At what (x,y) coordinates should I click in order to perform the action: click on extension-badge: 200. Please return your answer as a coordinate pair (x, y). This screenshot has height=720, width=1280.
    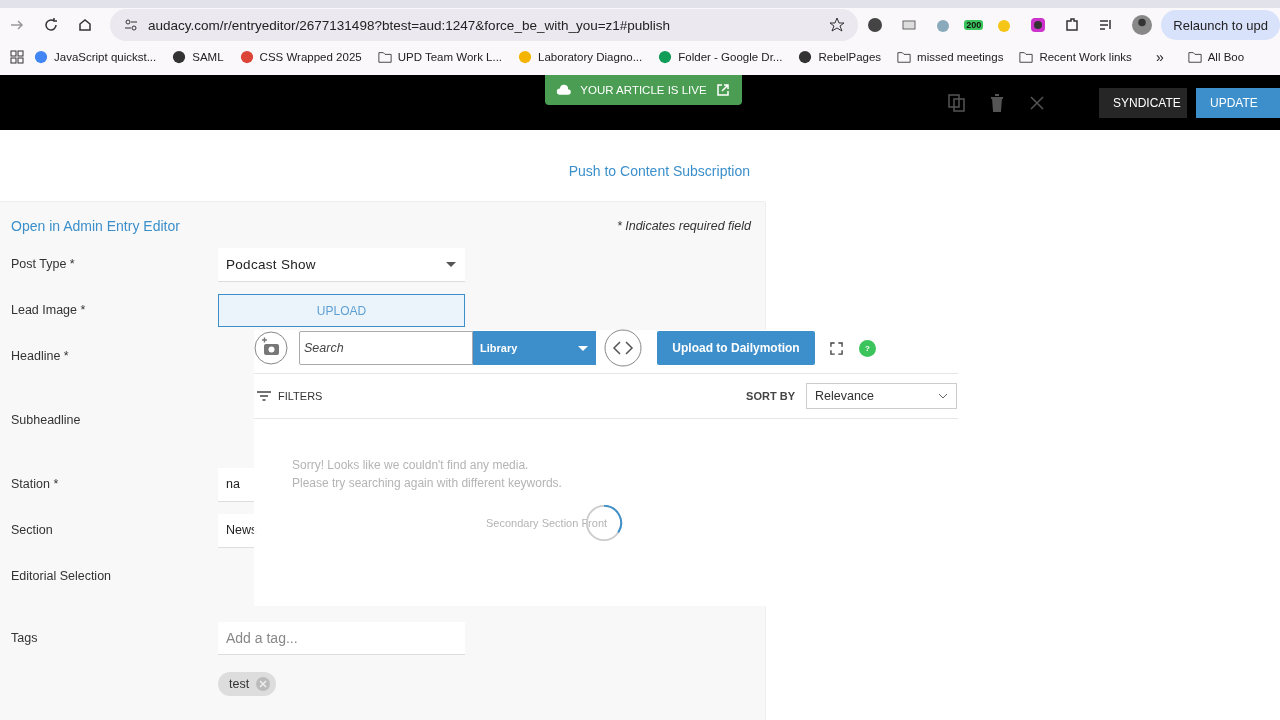
    Looking at the image, I should click on (974, 25).